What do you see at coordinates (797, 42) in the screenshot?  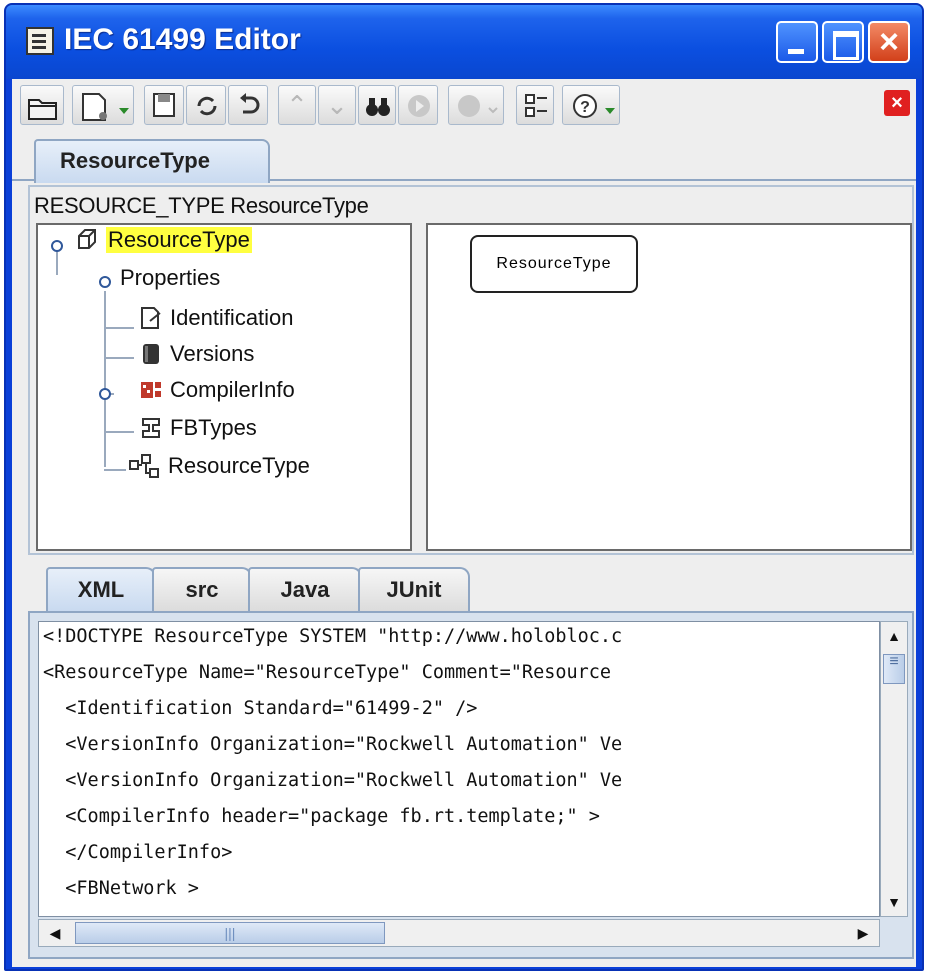 I see `minimize-button` at bounding box center [797, 42].